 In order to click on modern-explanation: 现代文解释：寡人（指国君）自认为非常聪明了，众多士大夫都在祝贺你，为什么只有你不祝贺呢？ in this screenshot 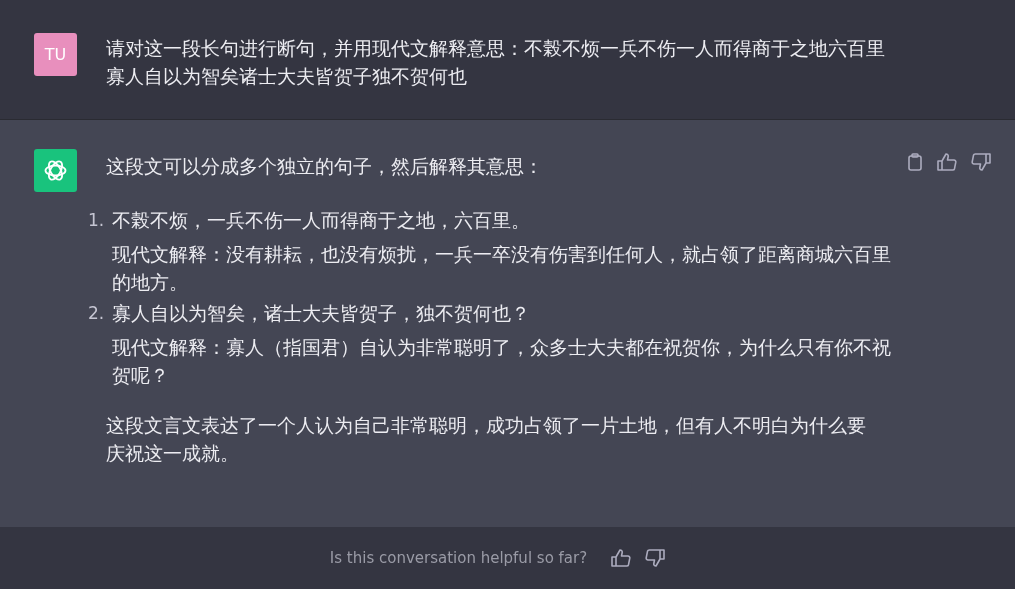, I will do `click(502, 361)`.